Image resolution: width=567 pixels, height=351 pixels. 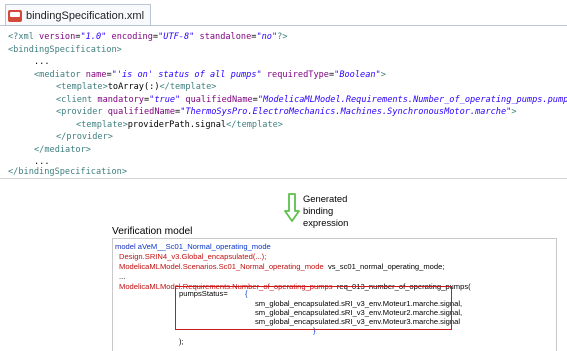 I want to click on xml-value: "UTF-8", so click(x=176, y=37).